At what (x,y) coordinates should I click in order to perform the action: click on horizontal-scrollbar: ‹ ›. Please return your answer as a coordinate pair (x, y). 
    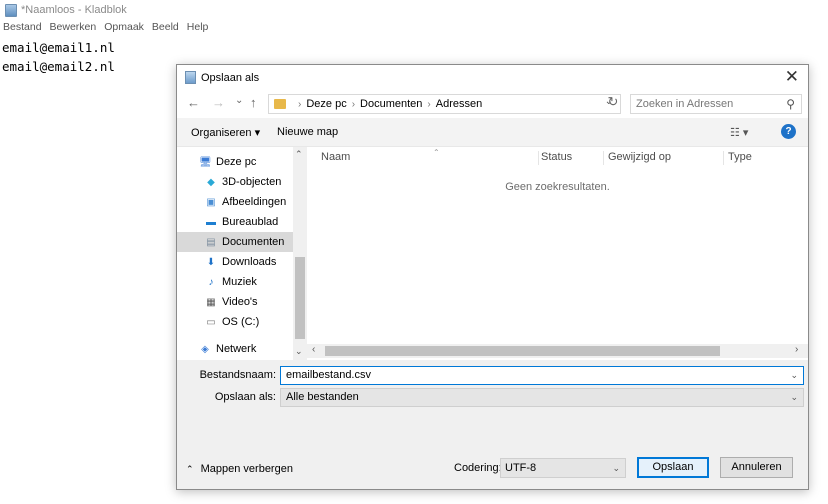
    Looking at the image, I should click on (557, 351).